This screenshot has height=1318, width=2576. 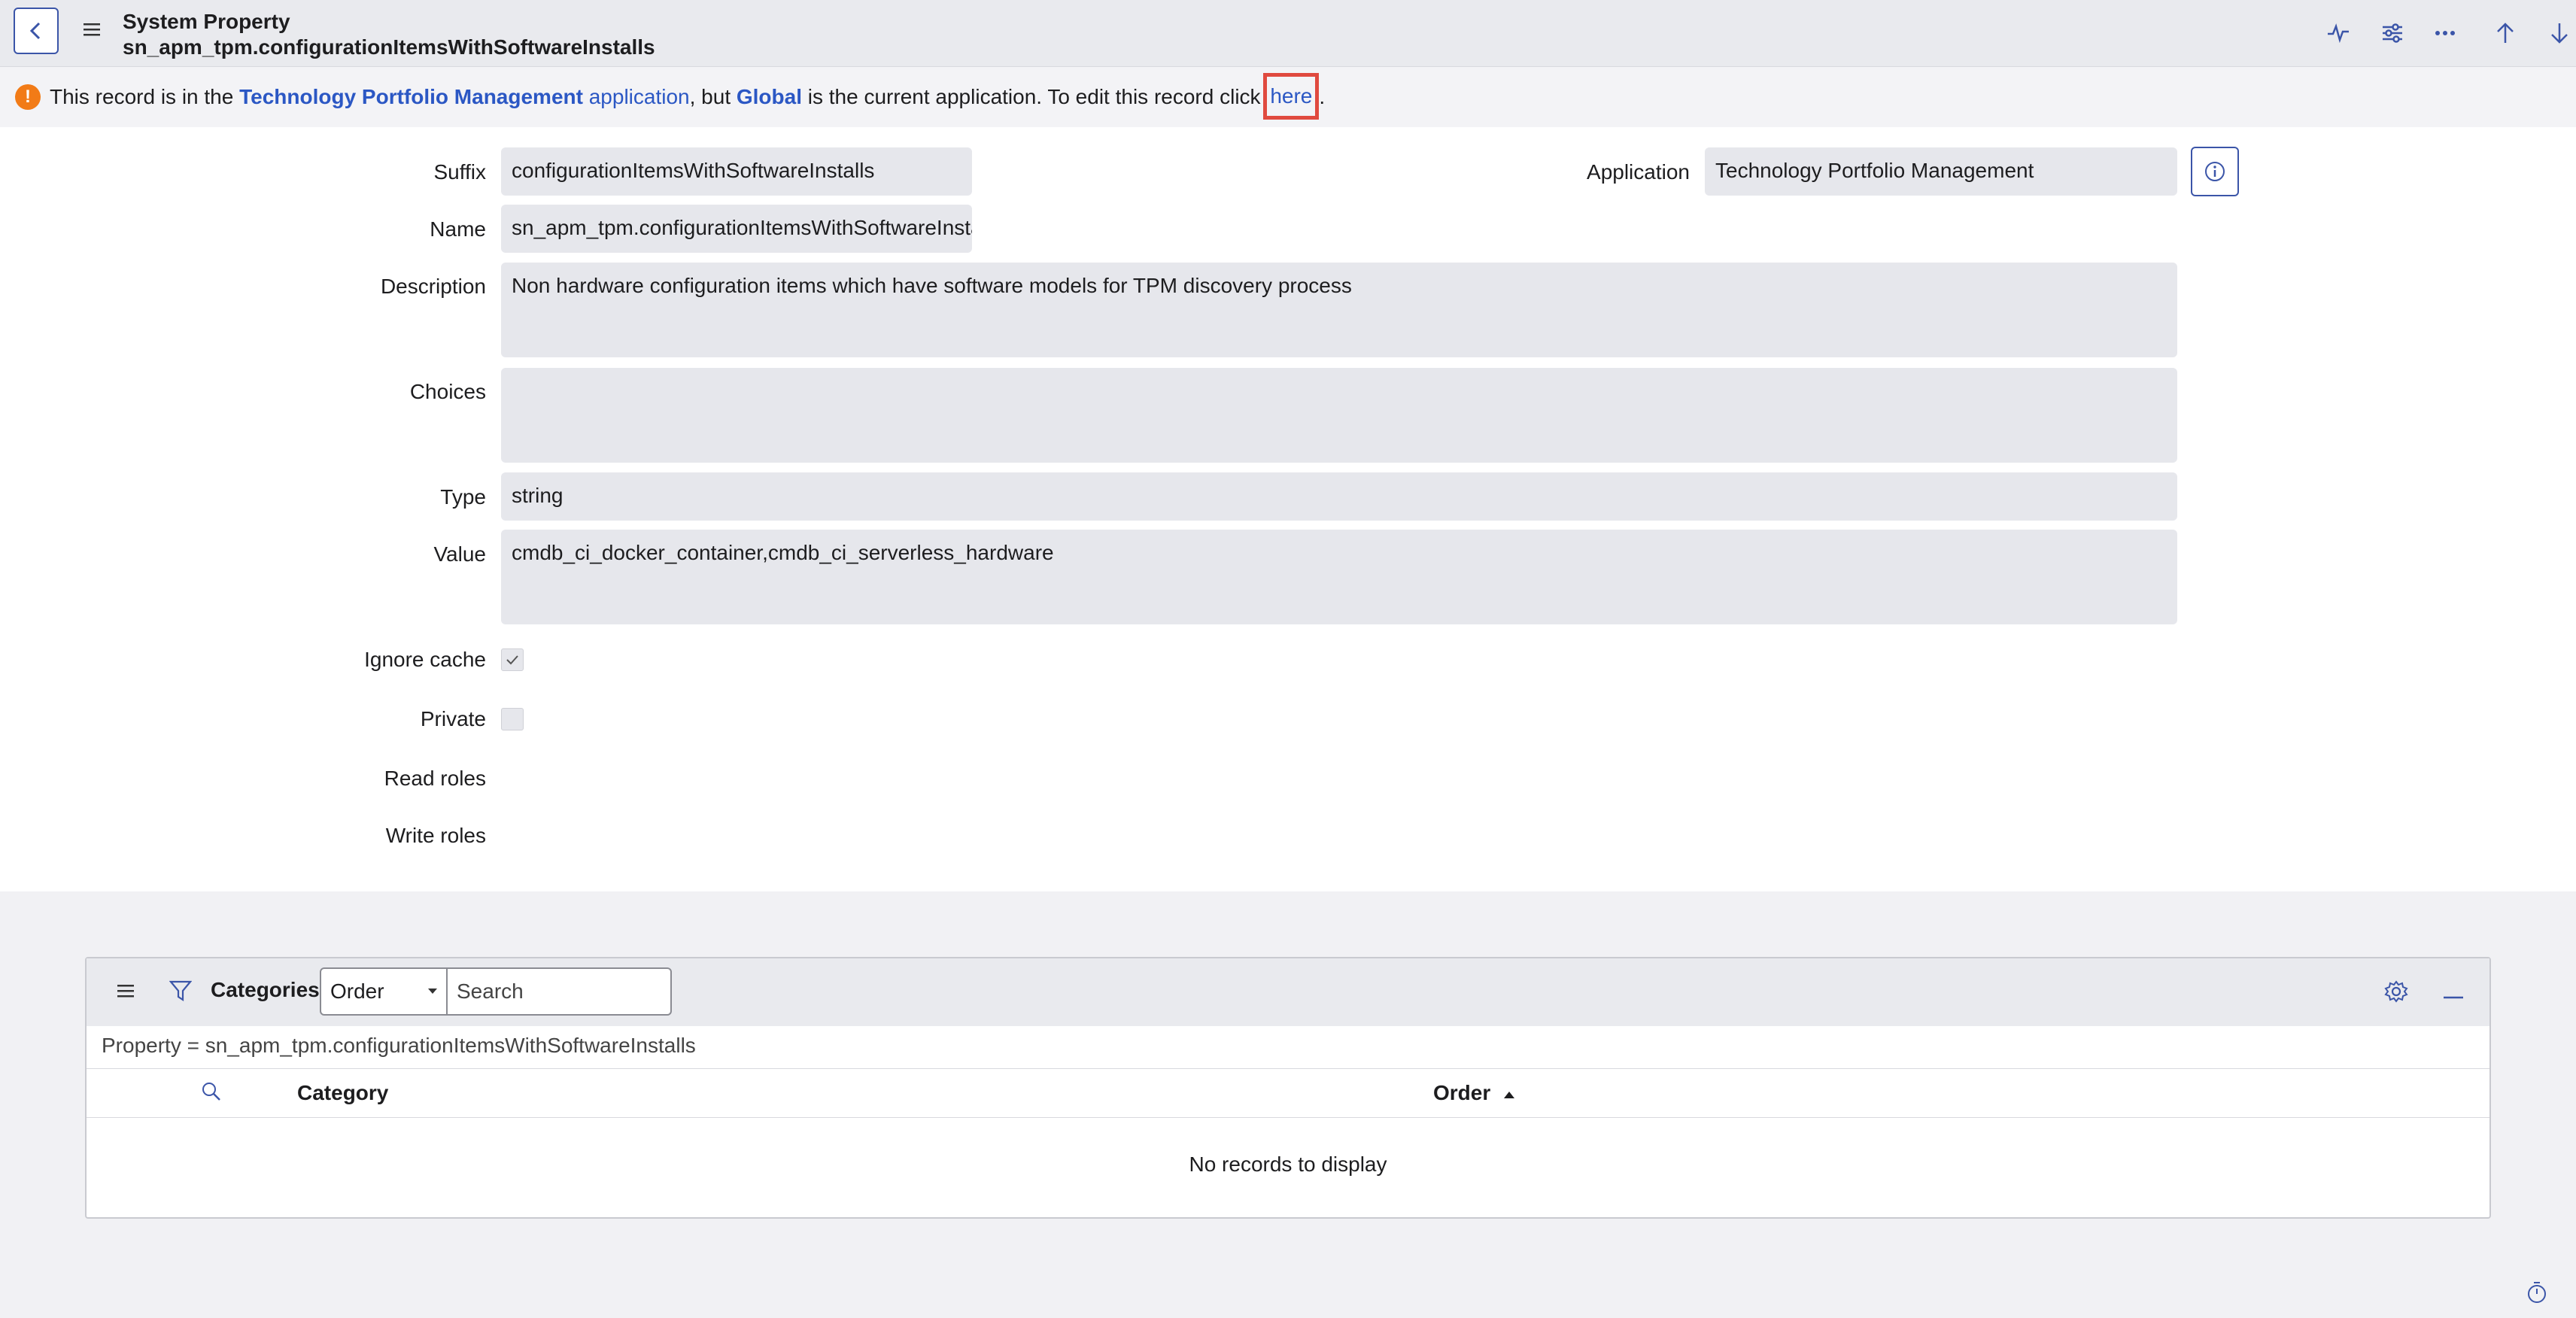 What do you see at coordinates (28, 97) in the screenshot?
I see `warning-icon: !` at bounding box center [28, 97].